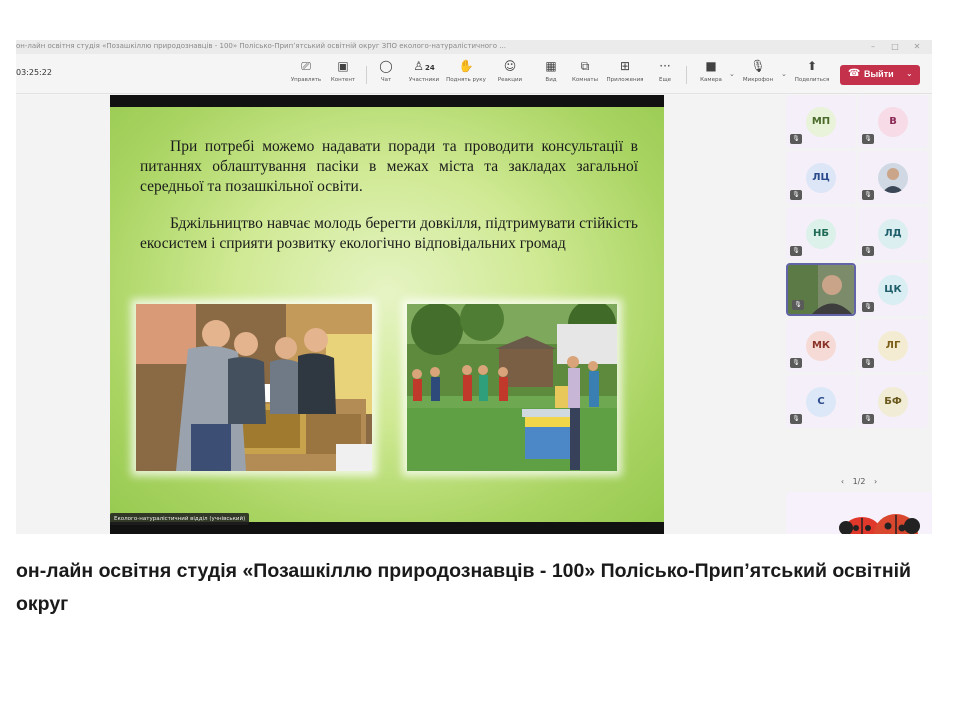 The width and height of the screenshot is (960, 720). Describe the element at coordinates (665, 80) in the screenshot. I see `more-label: Еще` at that location.